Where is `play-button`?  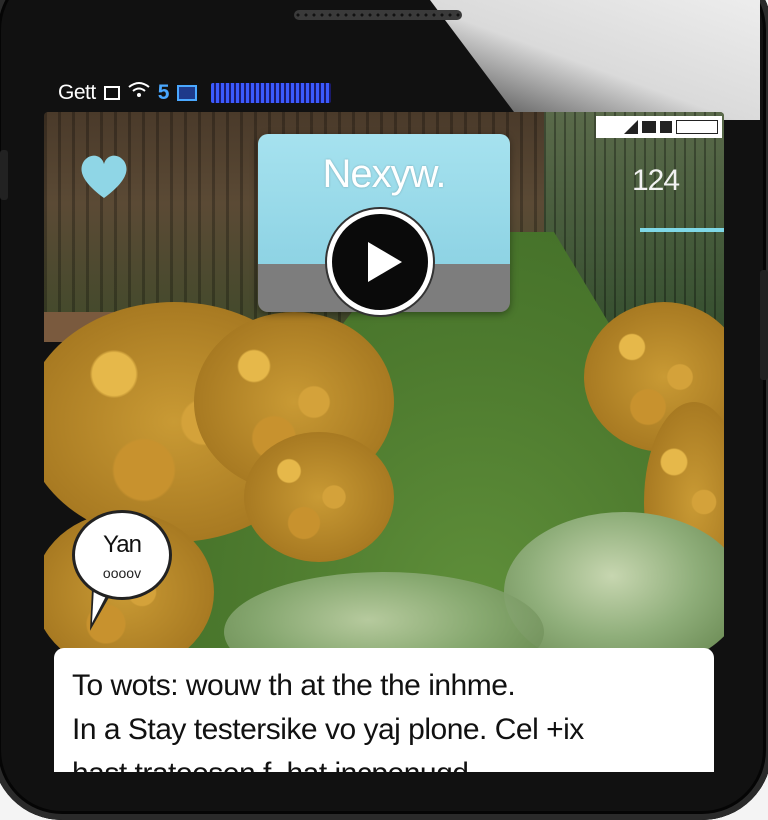
play-button is located at coordinates (380, 262).